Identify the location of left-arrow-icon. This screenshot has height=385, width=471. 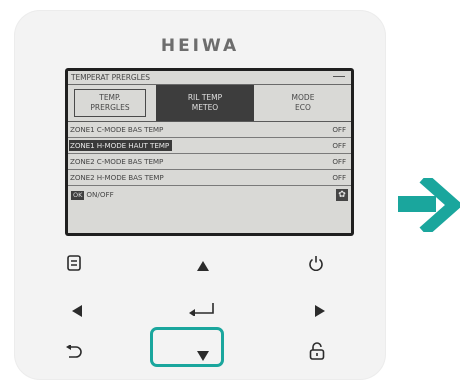
(77, 311).